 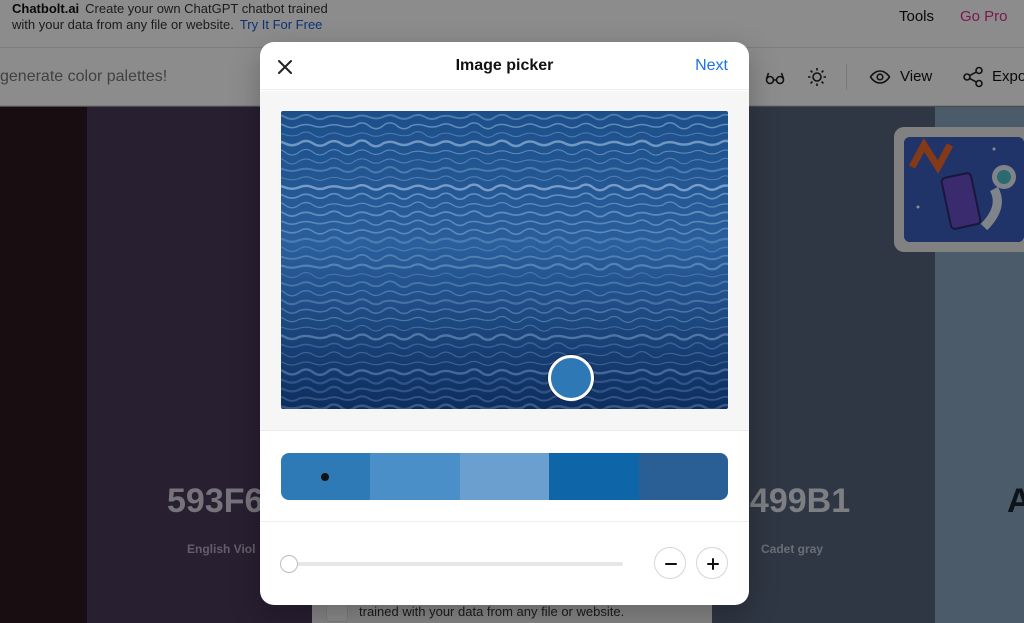 I want to click on plus-button, so click(x=712, y=563).